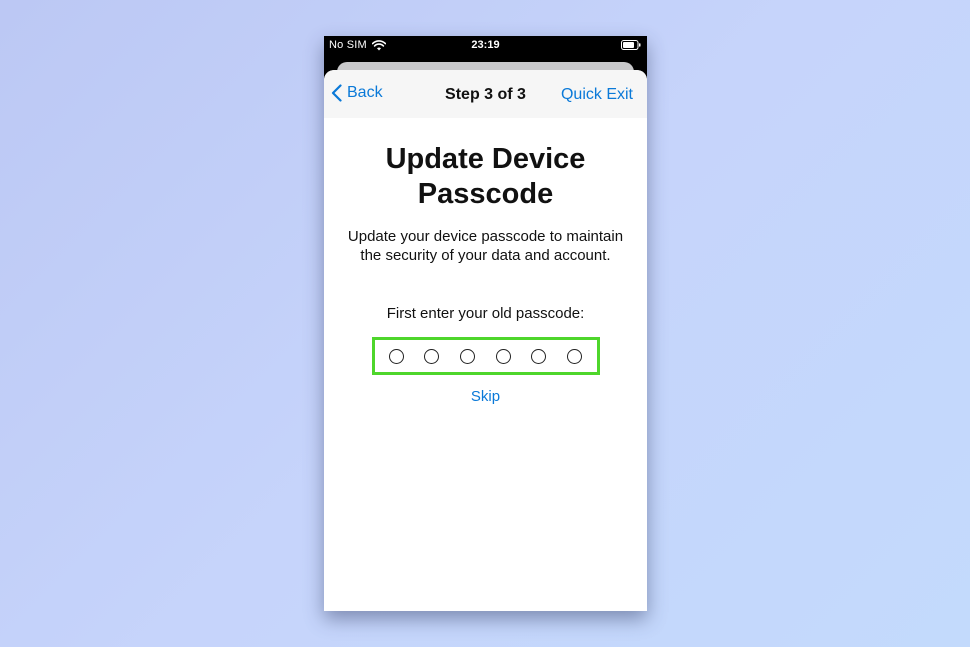 The height and width of the screenshot is (647, 970). What do you see at coordinates (485, 356) in the screenshot?
I see `passcode-input` at bounding box center [485, 356].